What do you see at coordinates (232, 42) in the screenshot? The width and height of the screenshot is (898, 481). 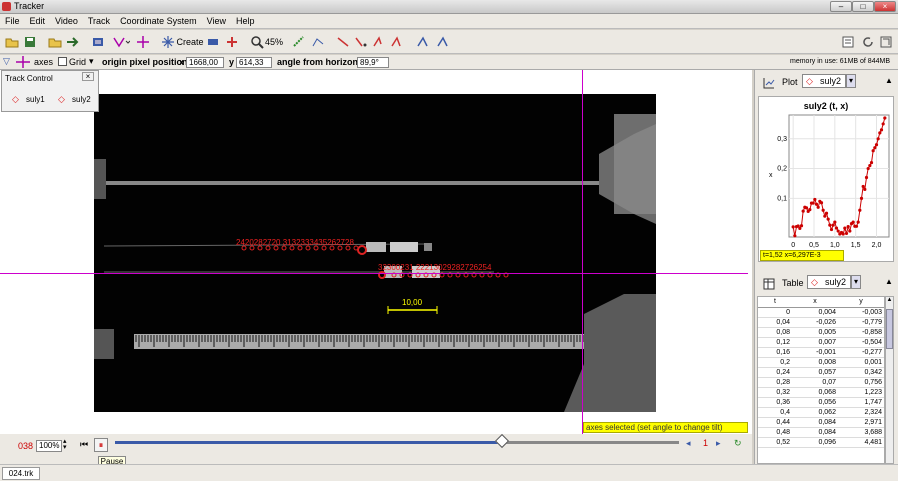 I see `autotracker-icon` at bounding box center [232, 42].